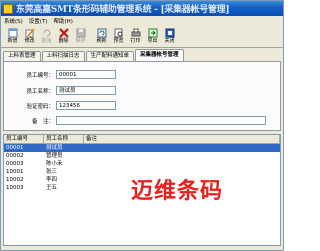 This screenshot has height=251, width=320. Describe the element at coordinates (13, 21) in the screenshot. I see `menu-system: 系统(S)` at that location.